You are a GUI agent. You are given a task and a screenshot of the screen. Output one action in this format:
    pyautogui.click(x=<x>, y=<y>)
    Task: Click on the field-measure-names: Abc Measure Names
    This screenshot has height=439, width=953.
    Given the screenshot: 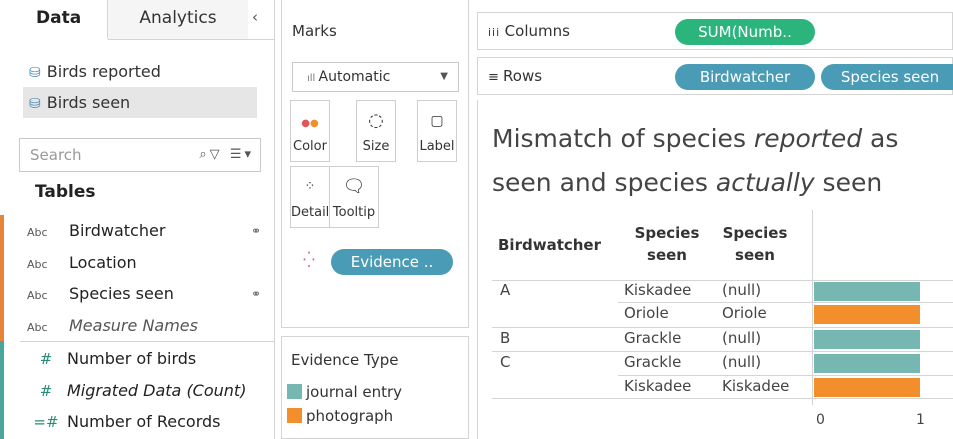 What is the action you would take?
    pyautogui.click(x=149, y=326)
    